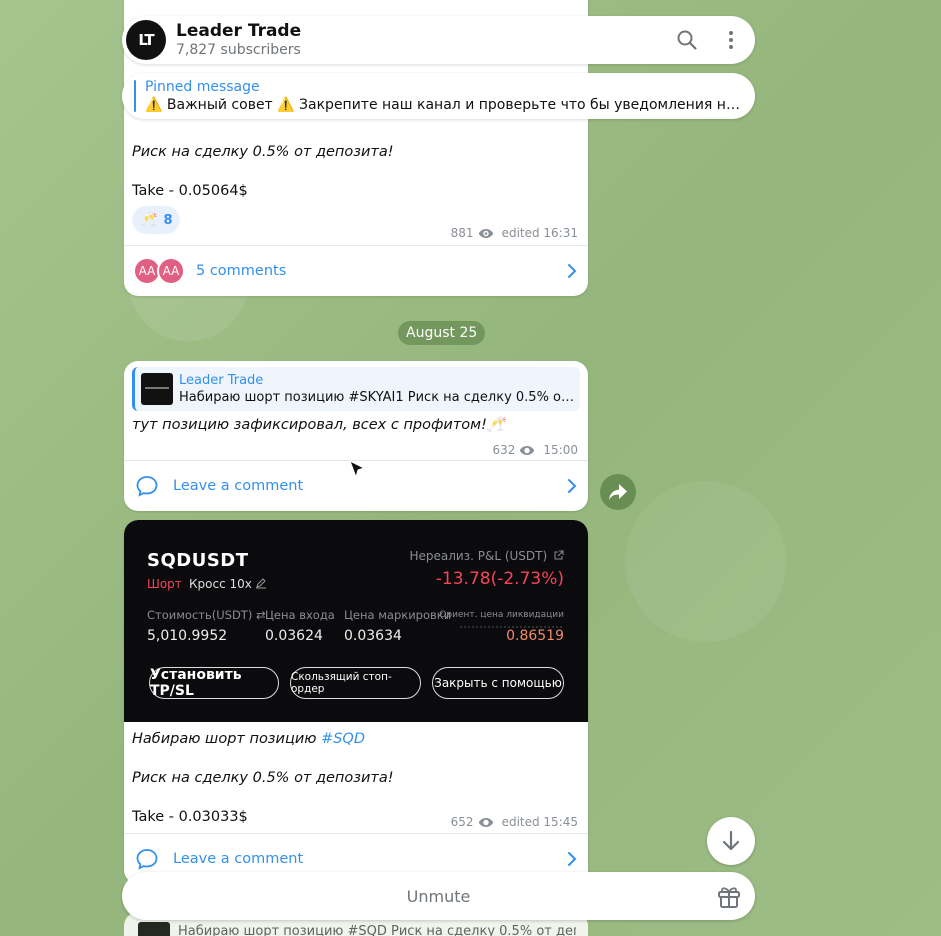  What do you see at coordinates (198, 560) in the screenshot?
I see `trade-symbol: SQDUSDT` at bounding box center [198, 560].